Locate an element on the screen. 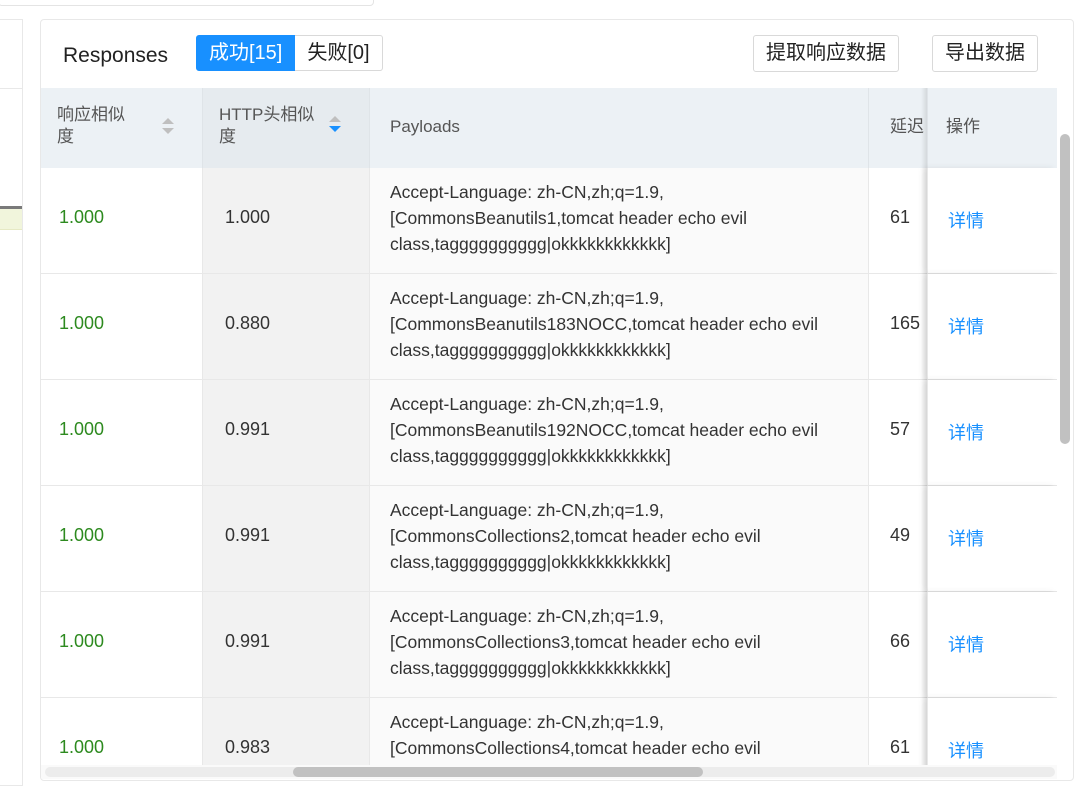 This screenshot has width=1080, height=788. result-tabs: 成功[15] 失败[0] is located at coordinates (289, 53).